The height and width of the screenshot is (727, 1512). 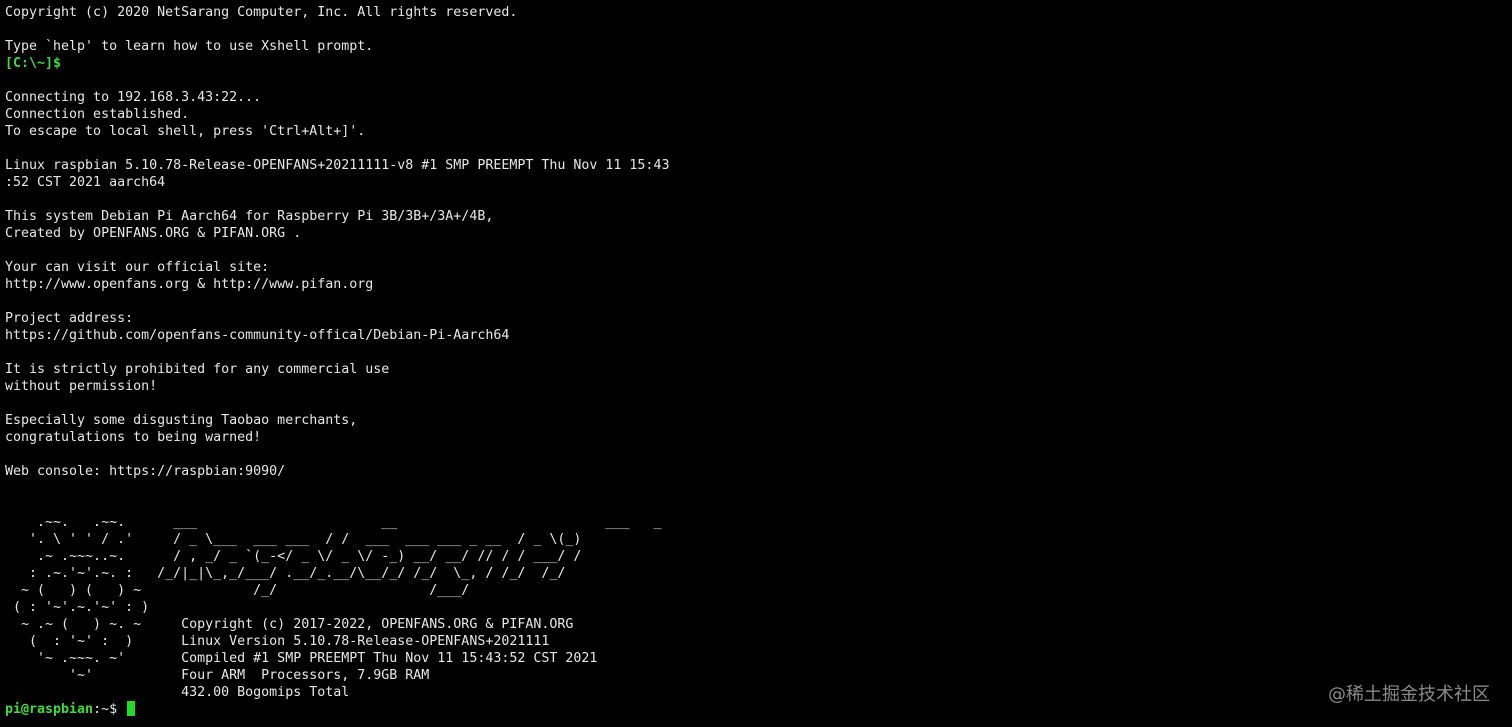 What do you see at coordinates (85, 182) in the screenshot?
I see `terminal-line: :52 CST 2021 aarch64` at bounding box center [85, 182].